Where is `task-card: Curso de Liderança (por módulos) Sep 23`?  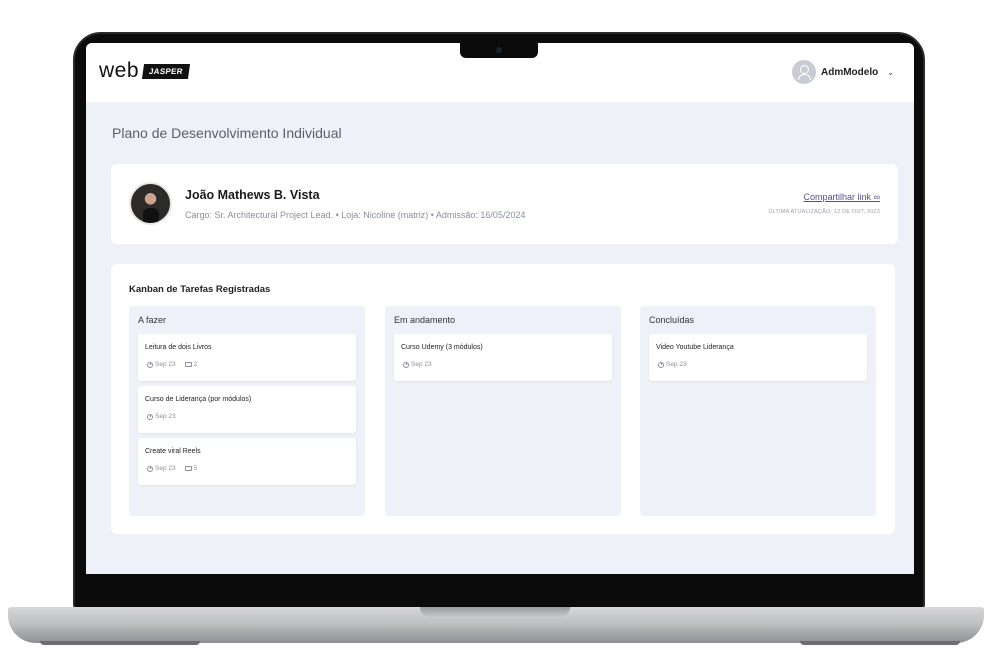
task-card: Curso de Liderança (por módulos) Sep 23 is located at coordinates (247, 409).